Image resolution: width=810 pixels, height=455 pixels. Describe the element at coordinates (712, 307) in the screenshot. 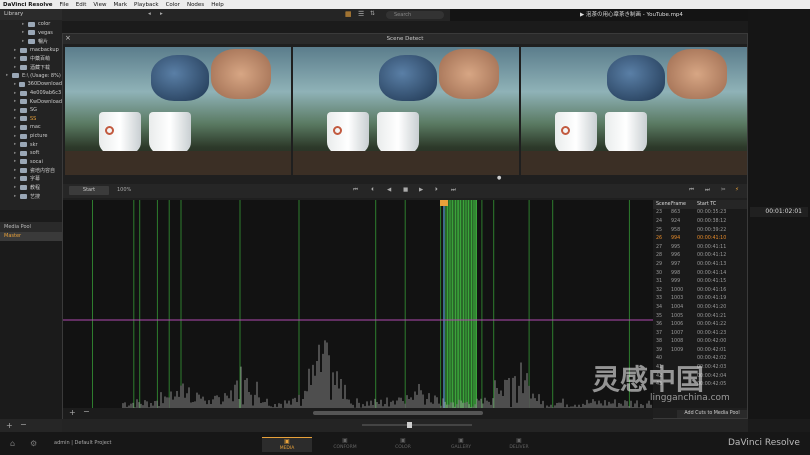

I see `table-cell: 00:00:41:20` at that location.